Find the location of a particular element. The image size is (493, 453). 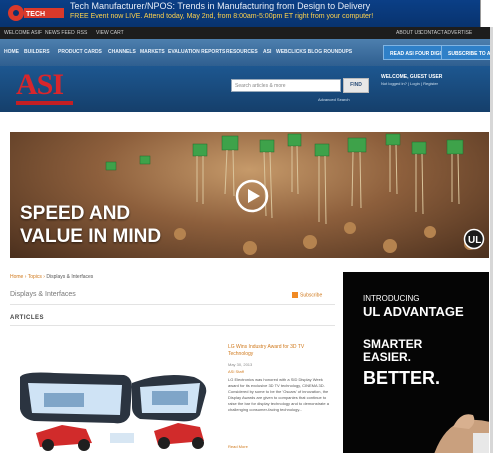

nav-item-asi: ASI is located at coordinates (267, 52).